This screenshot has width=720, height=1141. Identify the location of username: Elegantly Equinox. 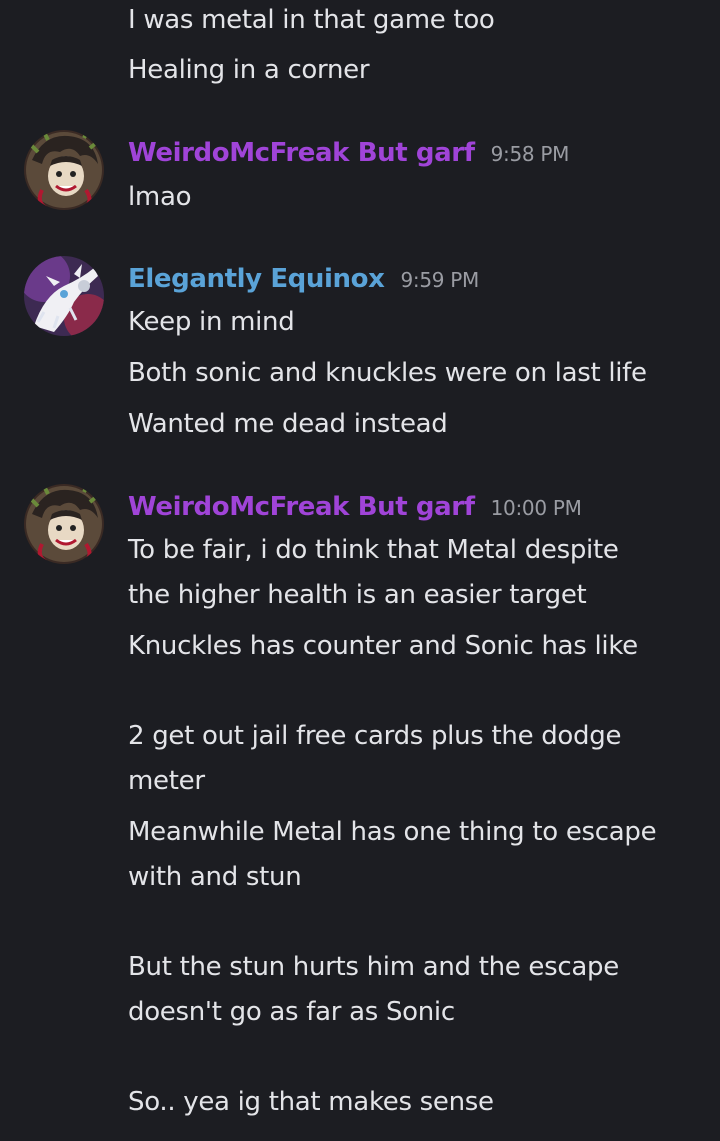
(256, 279).